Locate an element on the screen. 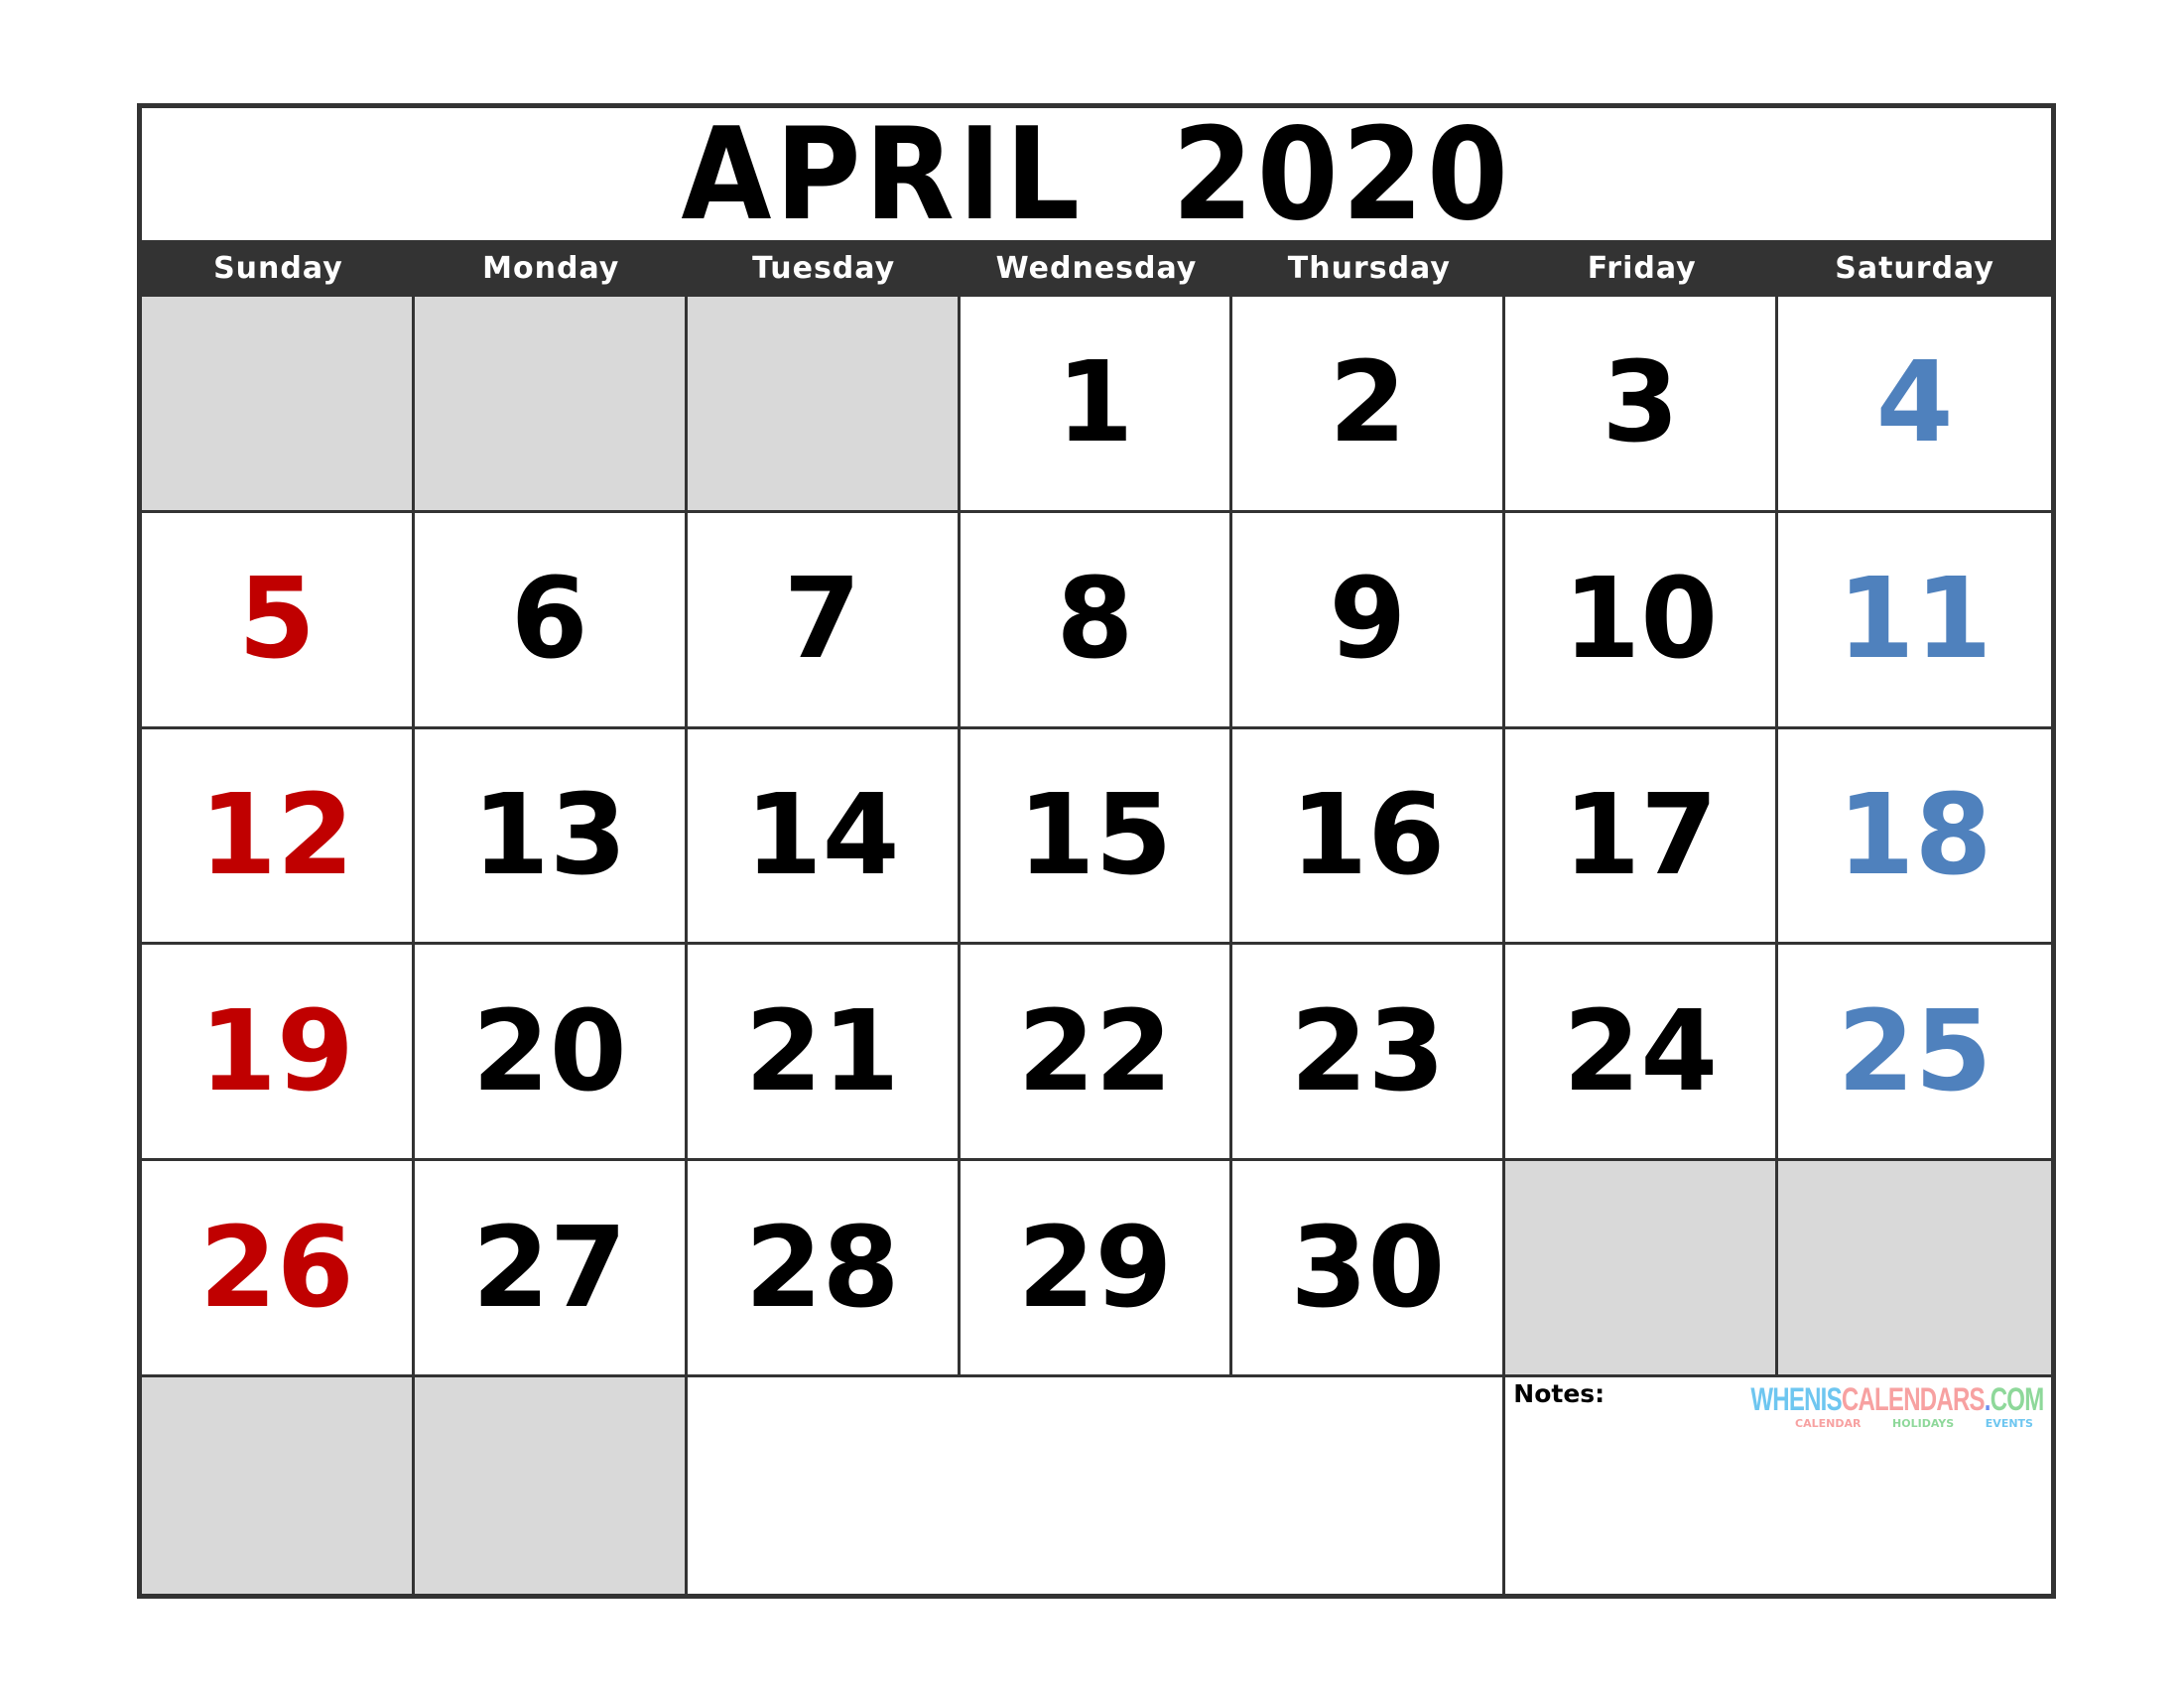 This screenshot has width=2184, height=1688. dow-monday: Monday is located at coordinates (551, 268).